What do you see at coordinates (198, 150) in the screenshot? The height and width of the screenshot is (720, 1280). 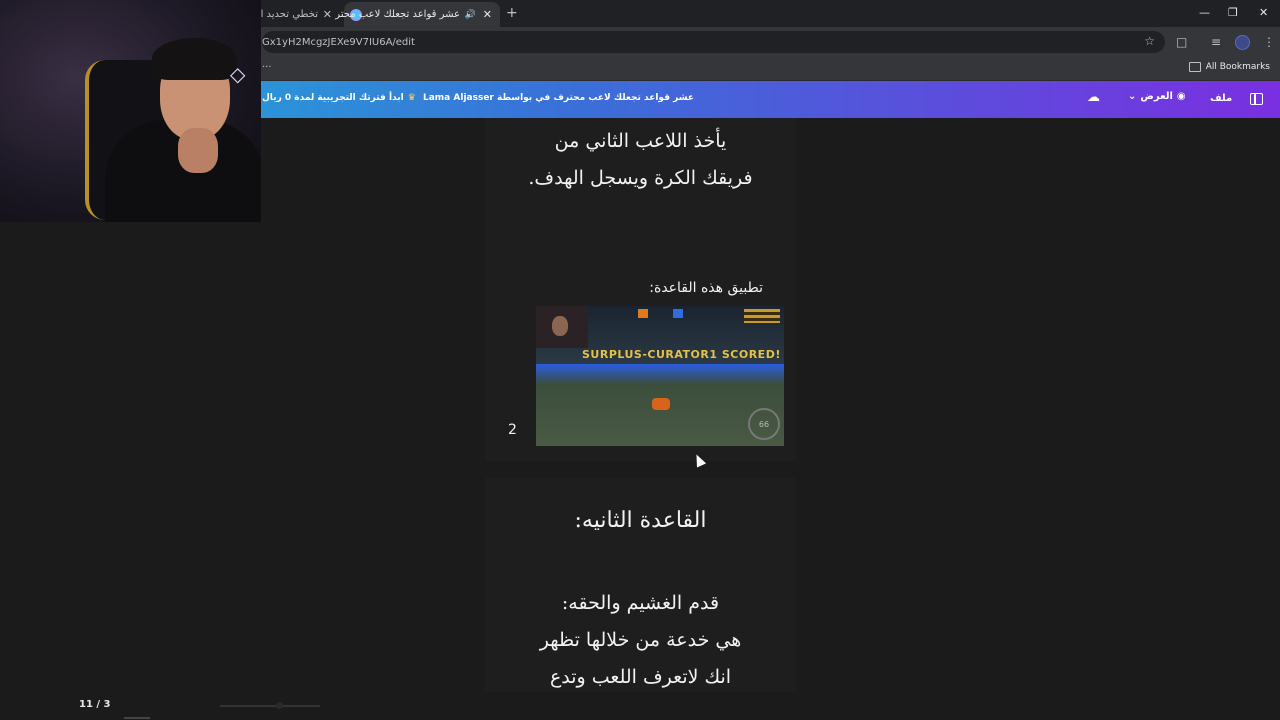 I see `person-hand` at bounding box center [198, 150].